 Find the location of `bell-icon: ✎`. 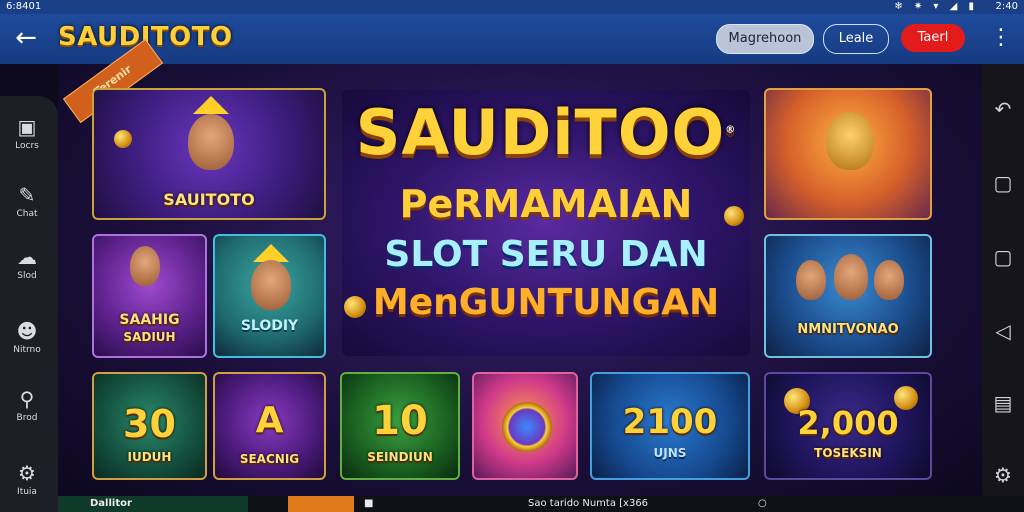

bell-icon: ✎ is located at coordinates (27, 195).